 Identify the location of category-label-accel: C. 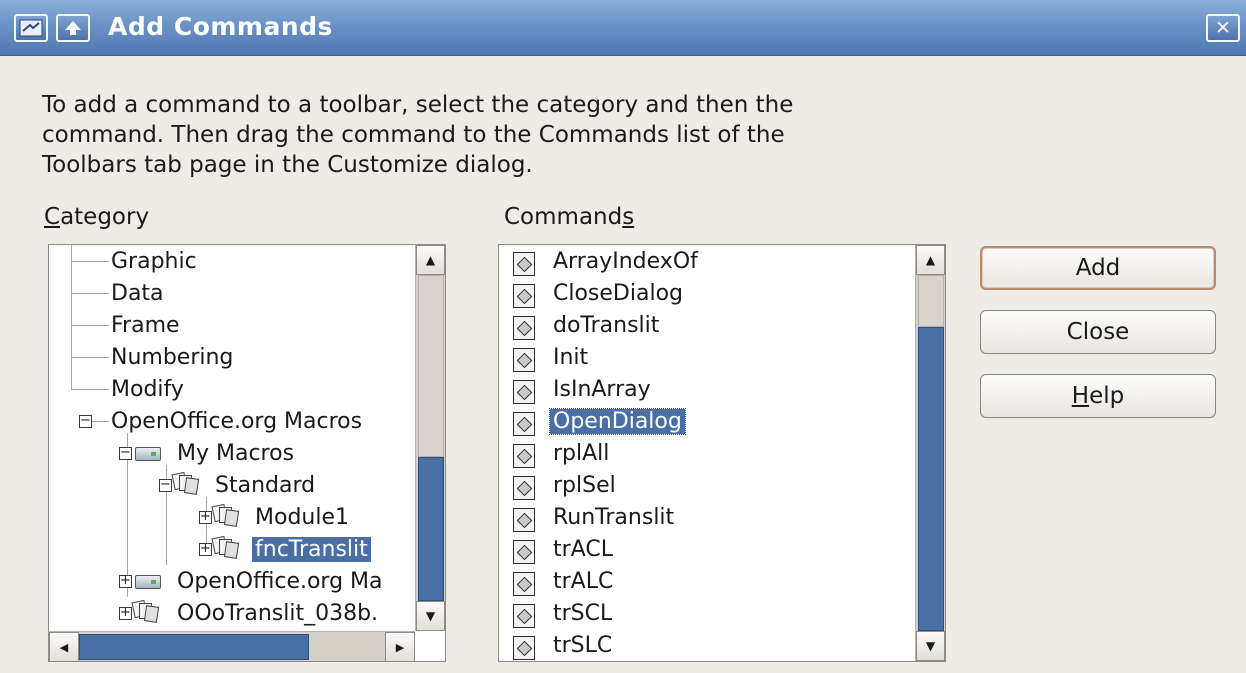
(52, 217).